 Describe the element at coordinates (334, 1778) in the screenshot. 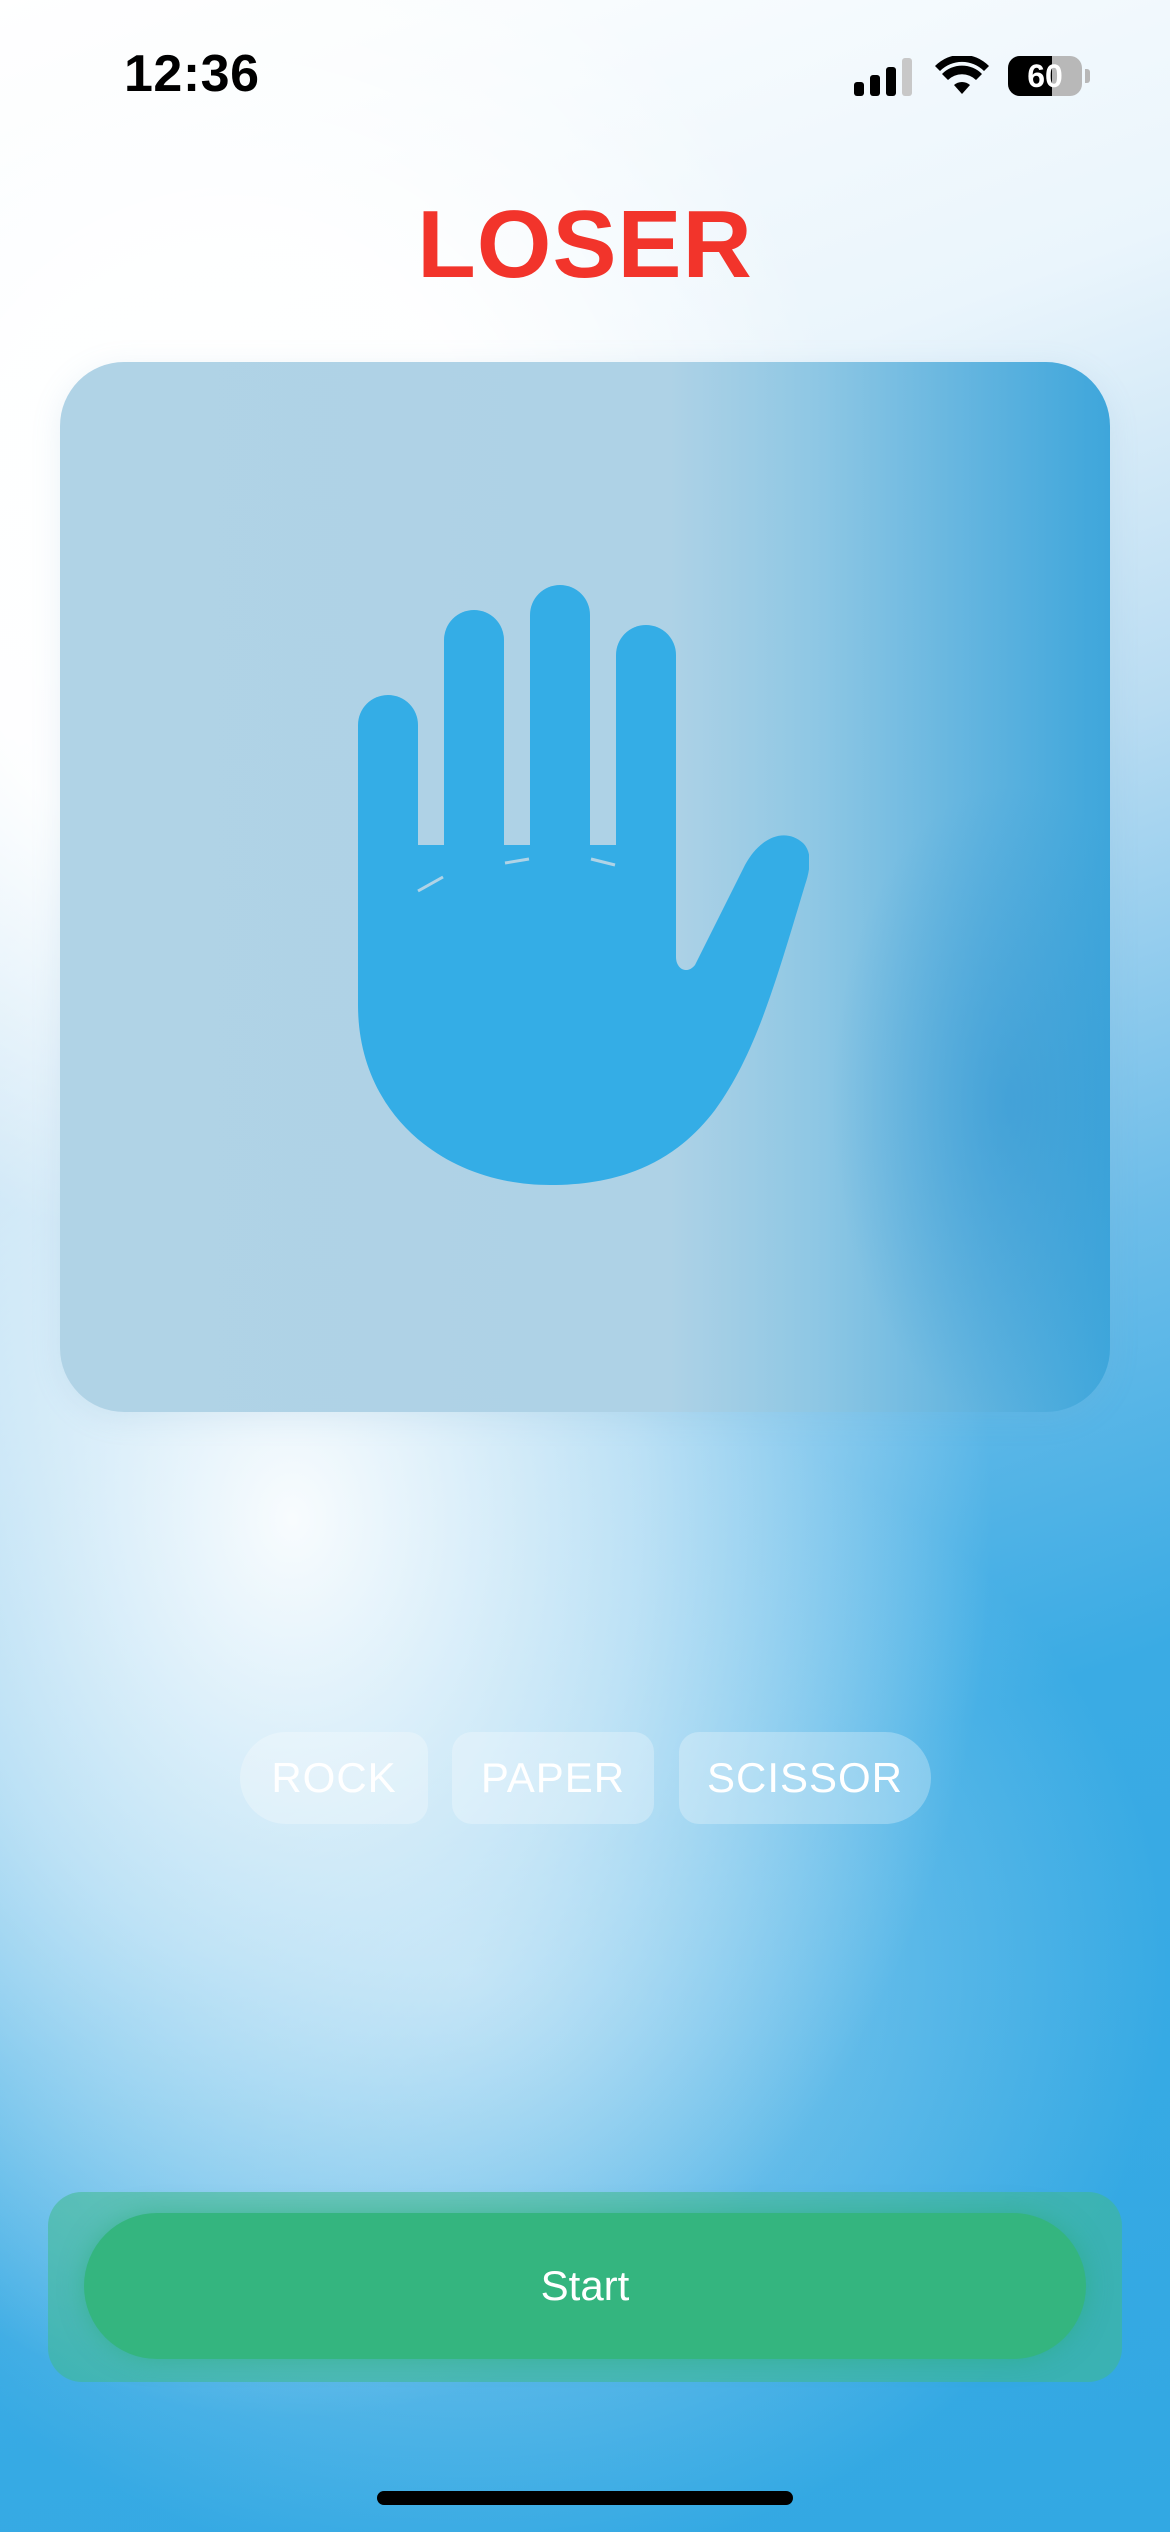

I see `rock-button: ROCK` at that location.